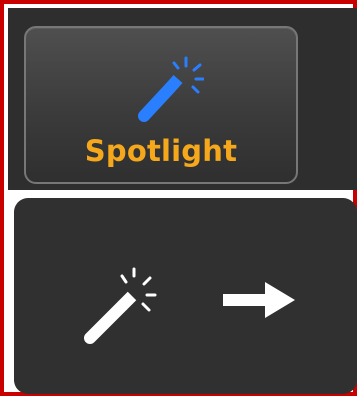 The image size is (357, 396). Describe the element at coordinates (161, 151) in the screenshot. I see `spotlight-label: Spotlight` at that location.